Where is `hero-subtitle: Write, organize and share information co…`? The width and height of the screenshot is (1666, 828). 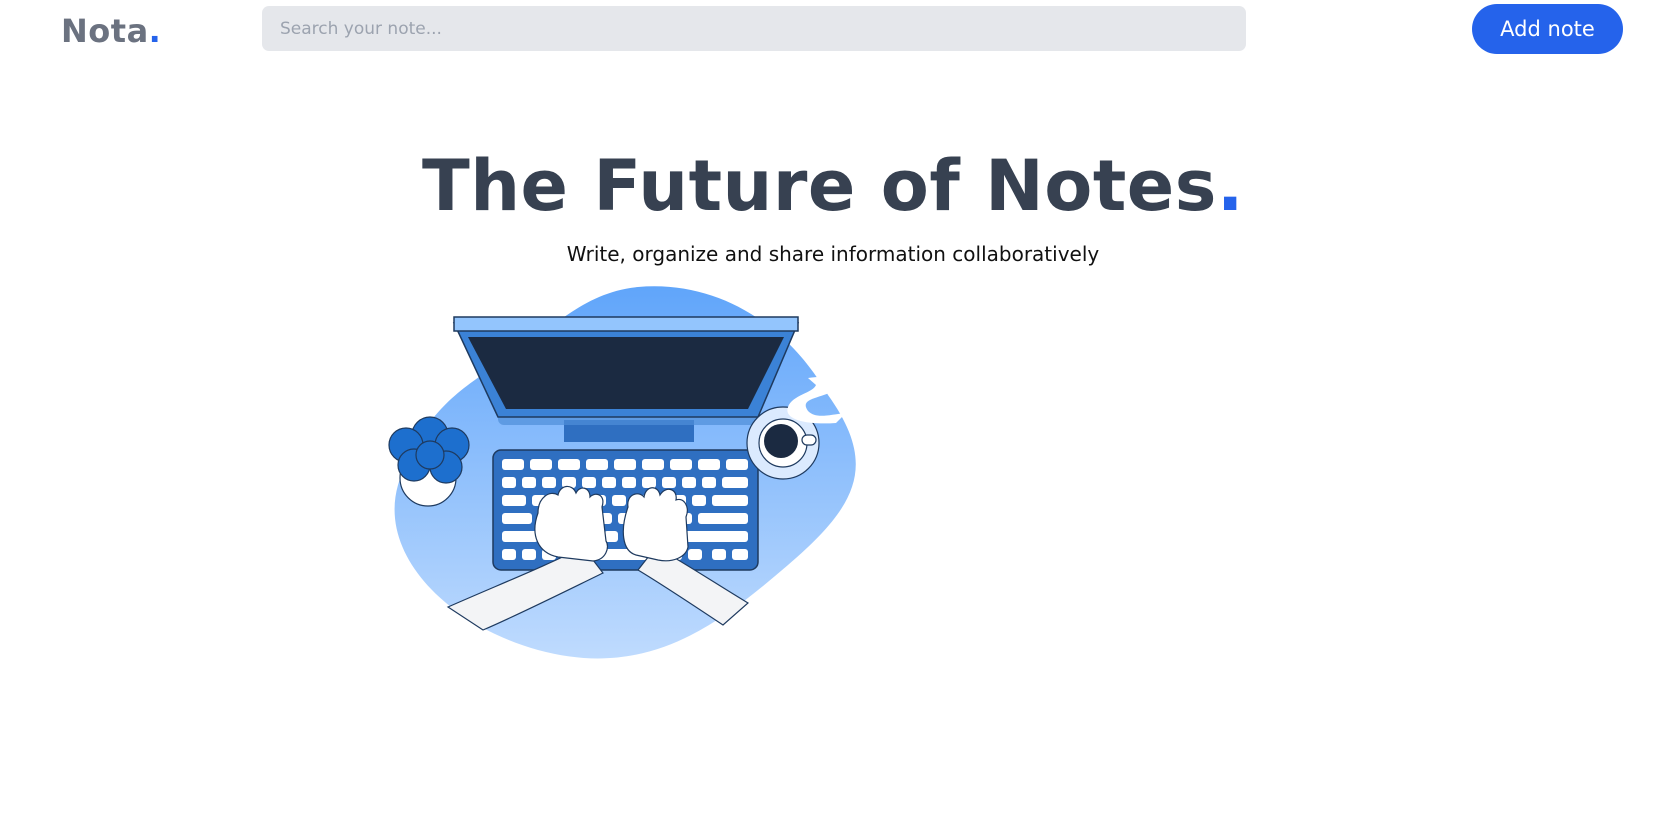 hero-subtitle: Write, organize and share information co… is located at coordinates (833, 254).